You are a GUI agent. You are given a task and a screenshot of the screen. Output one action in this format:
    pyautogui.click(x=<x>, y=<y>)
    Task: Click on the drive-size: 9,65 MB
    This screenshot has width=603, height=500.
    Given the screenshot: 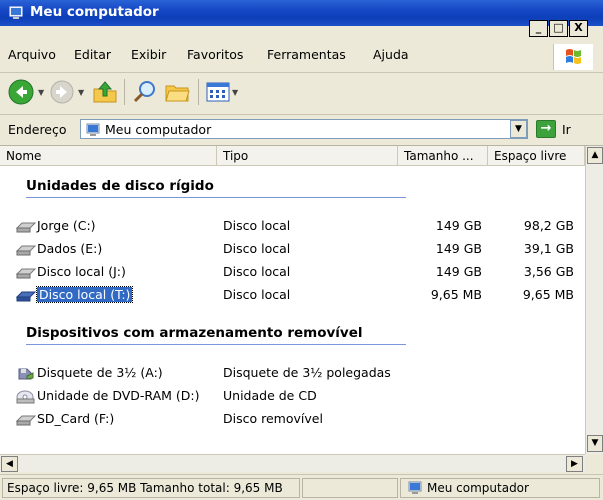 What is the action you would take?
    pyautogui.click(x=456, y=294)
    